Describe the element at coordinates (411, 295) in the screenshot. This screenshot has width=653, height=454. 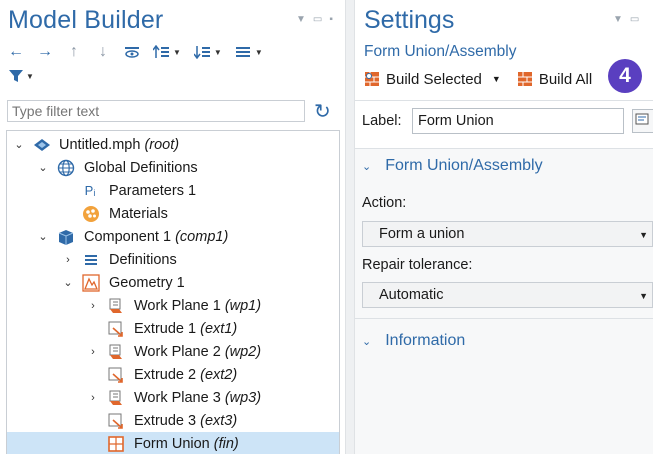
I see `repair-tolerance-value: Automatic` at that location.